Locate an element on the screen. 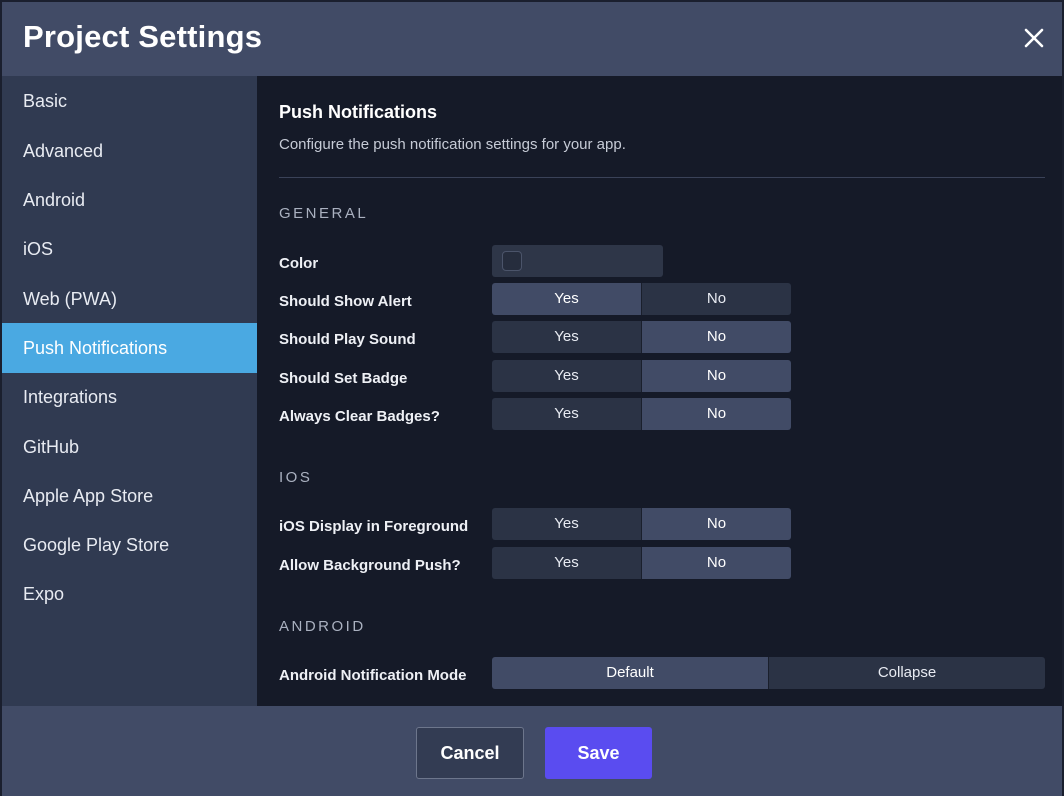  ios-display-foreground-yes: Yes is located at coordinates (566, 524).